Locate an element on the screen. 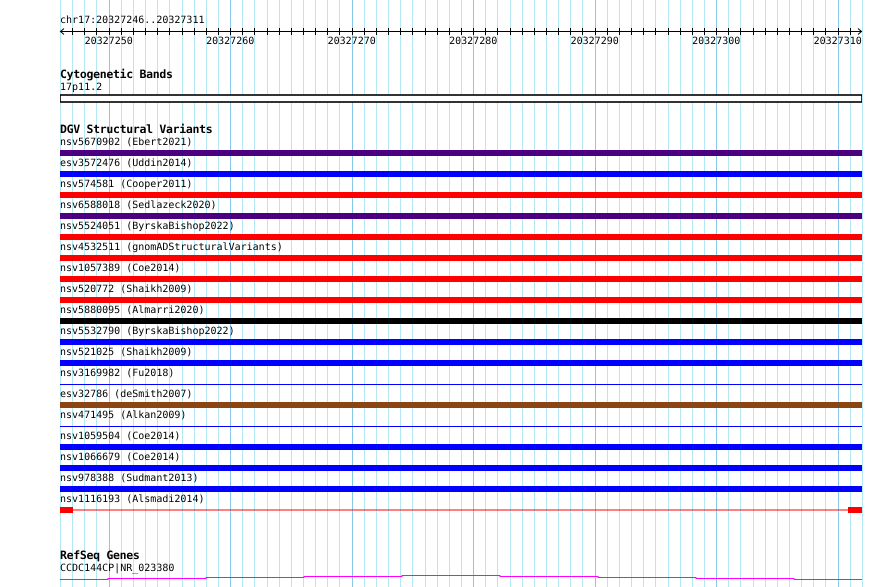 The width and height of the screenshot is (890, 587). variant-label: nsv471495 (Alkan2009) is located at coordinates (123, 415).